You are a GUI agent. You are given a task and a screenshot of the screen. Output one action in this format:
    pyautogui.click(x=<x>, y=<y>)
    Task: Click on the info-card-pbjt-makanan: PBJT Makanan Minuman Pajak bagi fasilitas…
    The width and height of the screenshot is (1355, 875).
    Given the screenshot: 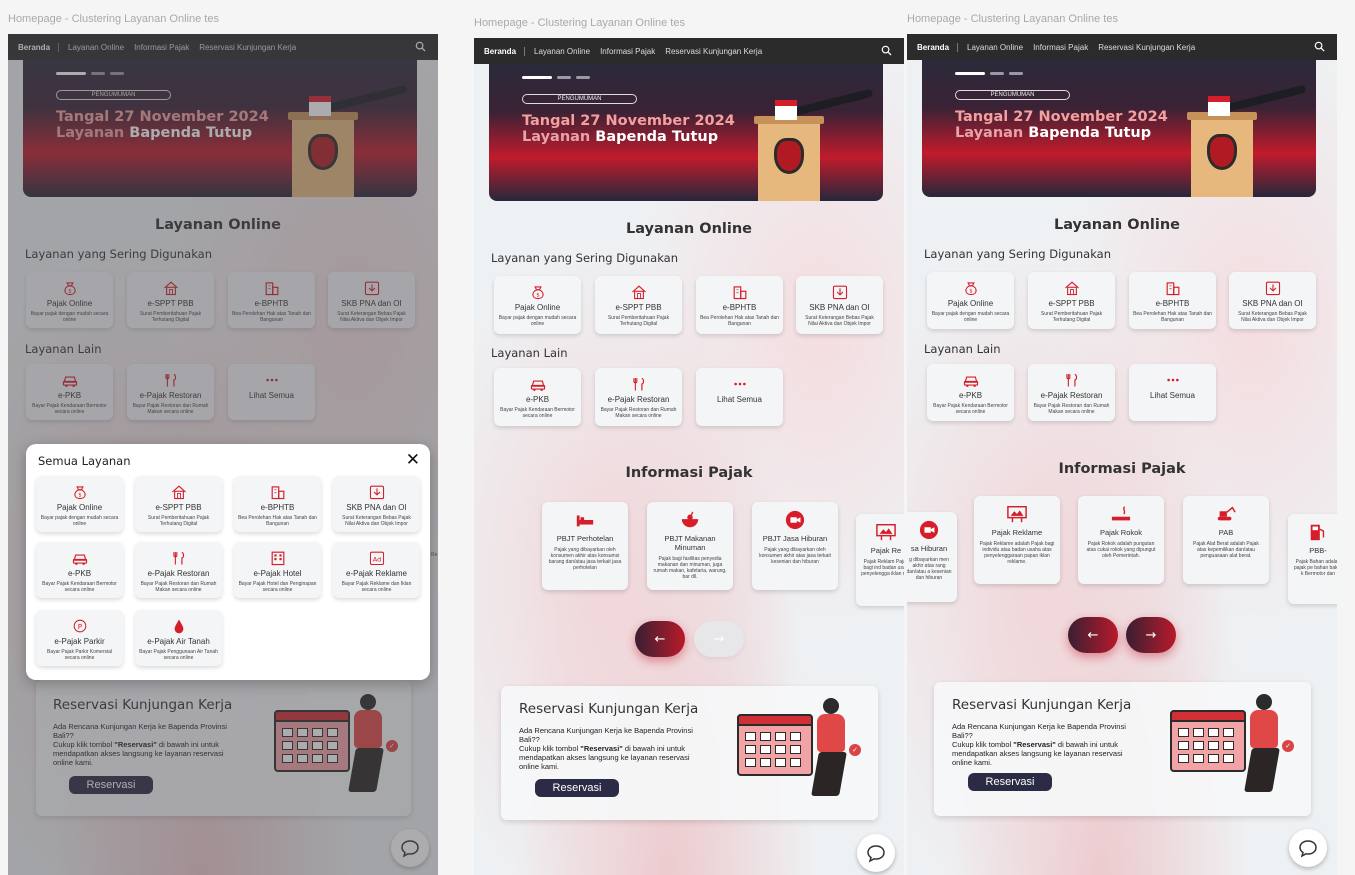 What is the action you would take?
    pyautogui.click(x=690, y=546)
    